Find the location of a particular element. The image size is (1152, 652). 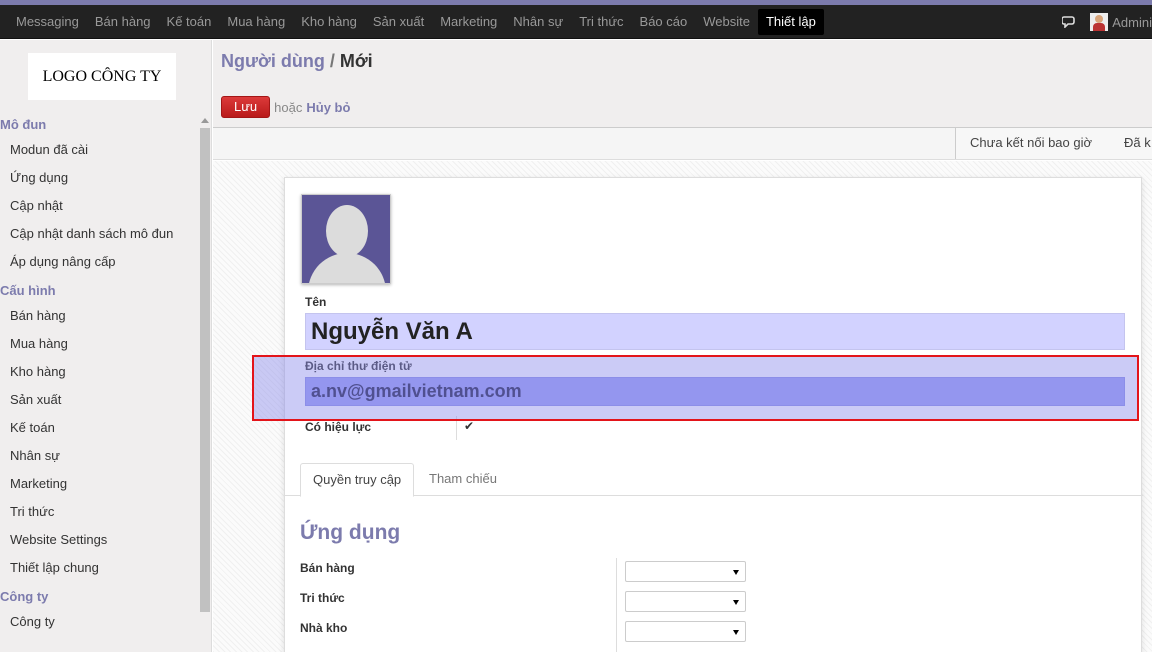

sidebar-section-configuration: Cấu hình is located at coordinates (28, 290).